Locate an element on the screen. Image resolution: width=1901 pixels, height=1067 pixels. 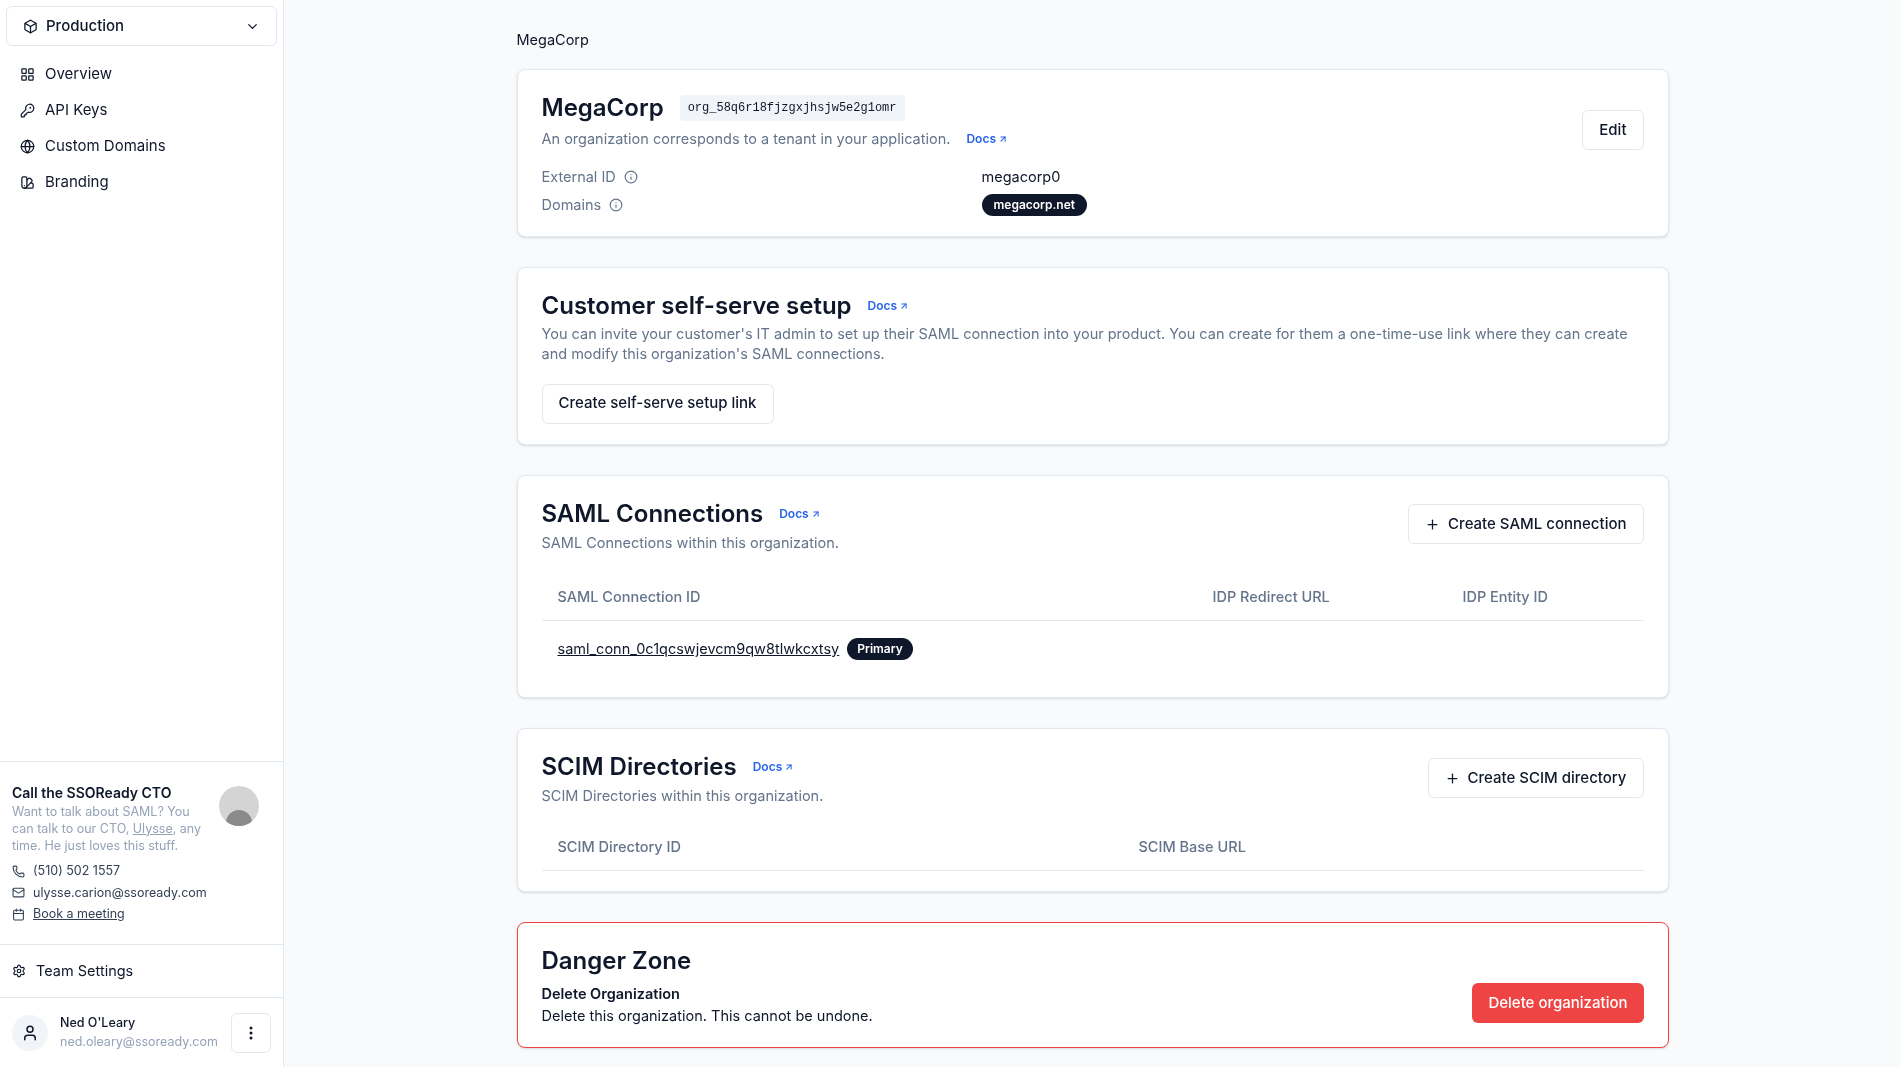
delete-button: Delete organization is located at coordinates (1558, 1003).